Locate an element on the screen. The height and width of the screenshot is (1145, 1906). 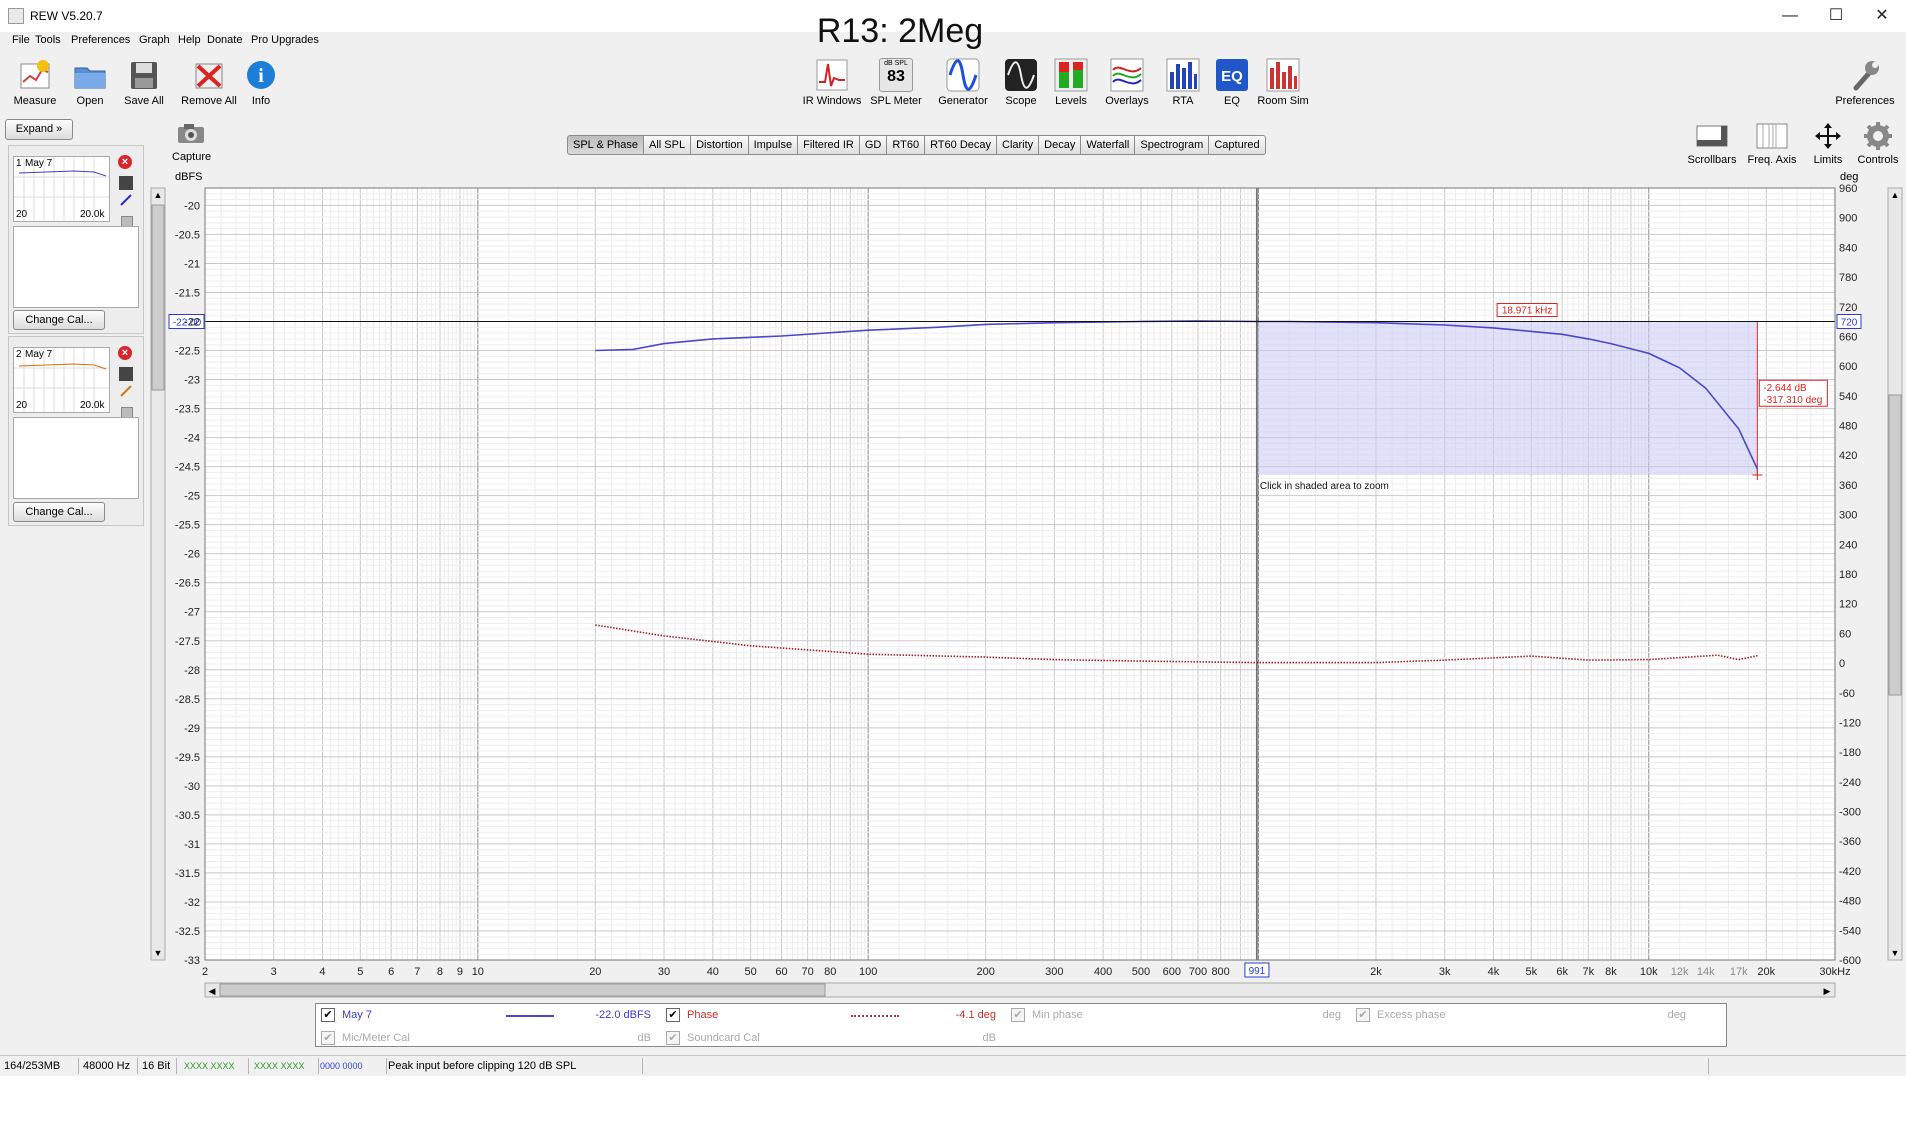
legend-label: May 7 is located at coordinates (357, 1015).